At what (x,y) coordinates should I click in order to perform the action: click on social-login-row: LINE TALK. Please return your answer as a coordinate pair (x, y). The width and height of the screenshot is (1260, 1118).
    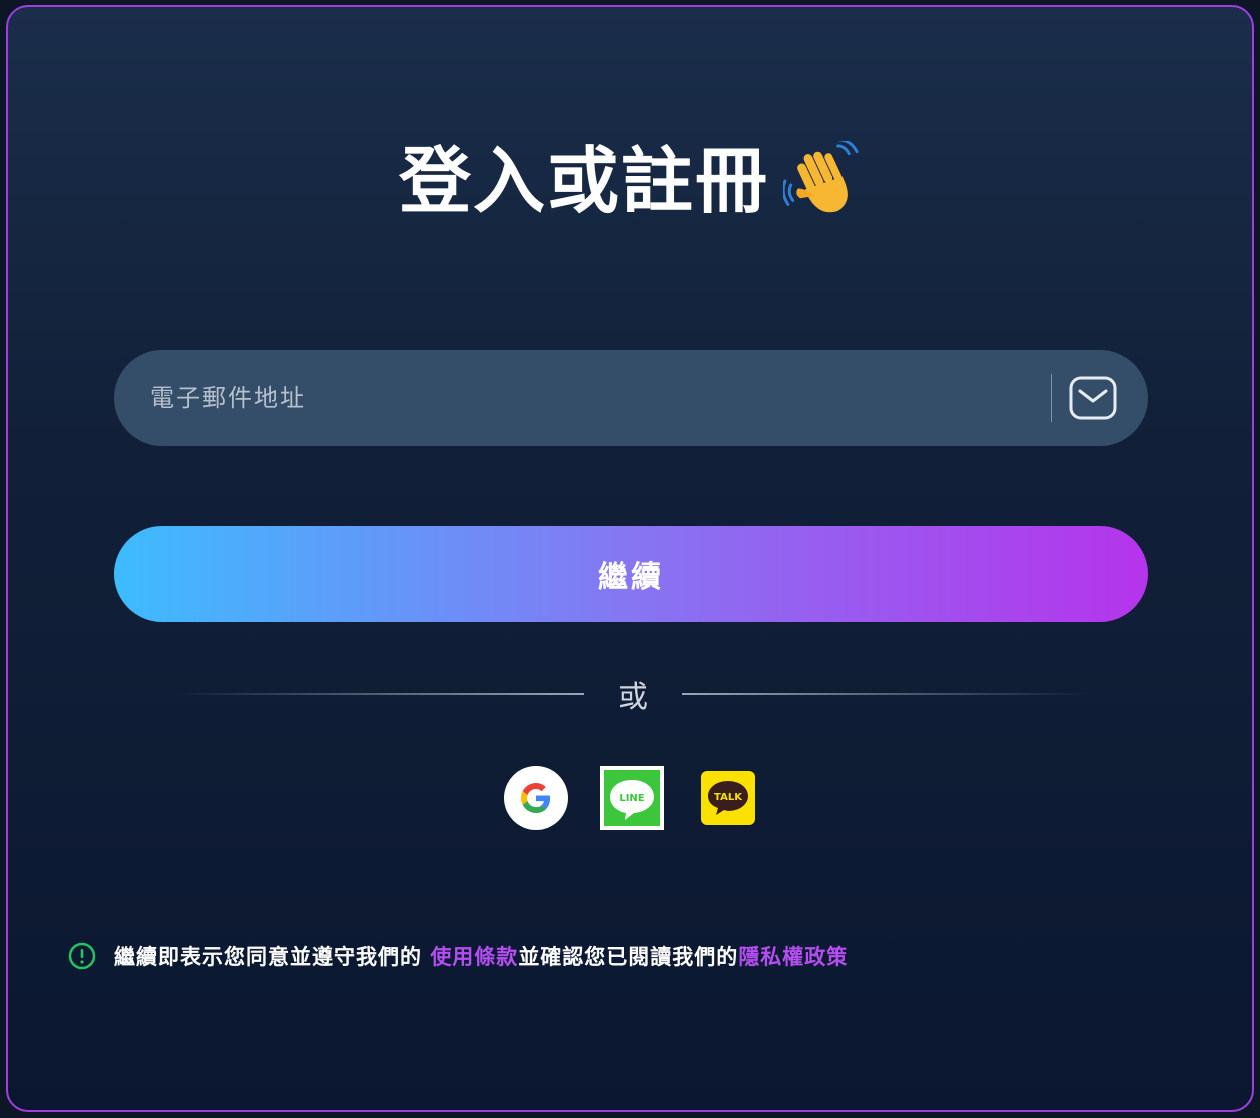
    Looking at the image, I should click on (630, 798).